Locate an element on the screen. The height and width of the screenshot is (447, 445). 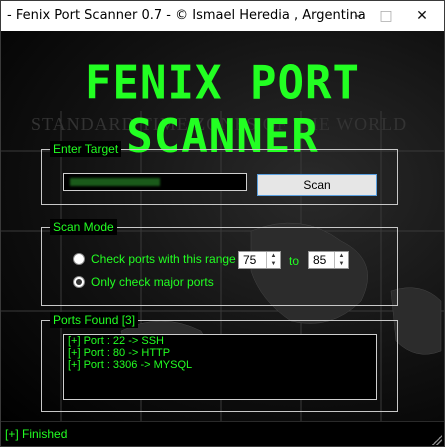
status-text: [+] Finished is located at coordinates (36, 434).